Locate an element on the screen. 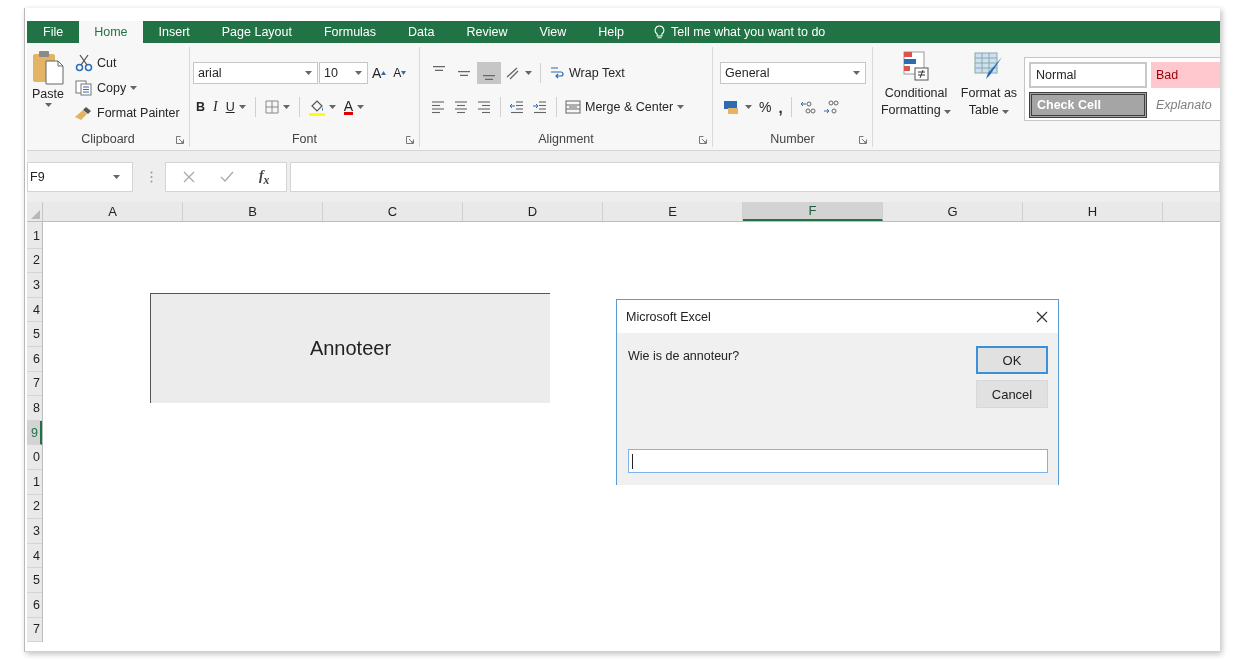  column-header: F is located at coordinates (813, 211).